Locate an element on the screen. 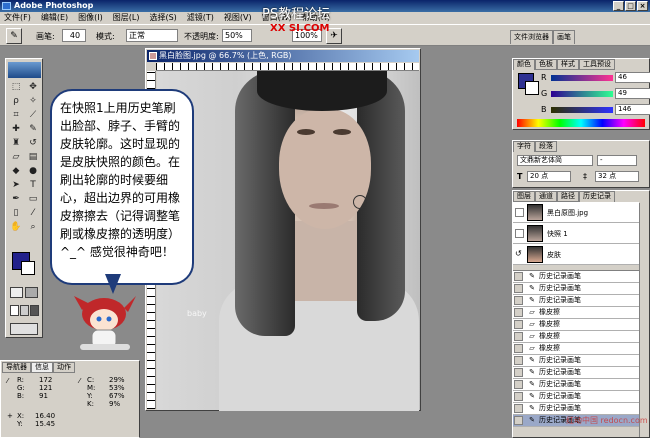 This screenshot has width=650, height=438. r-channel-label: R is located at coordinates (544, 77).